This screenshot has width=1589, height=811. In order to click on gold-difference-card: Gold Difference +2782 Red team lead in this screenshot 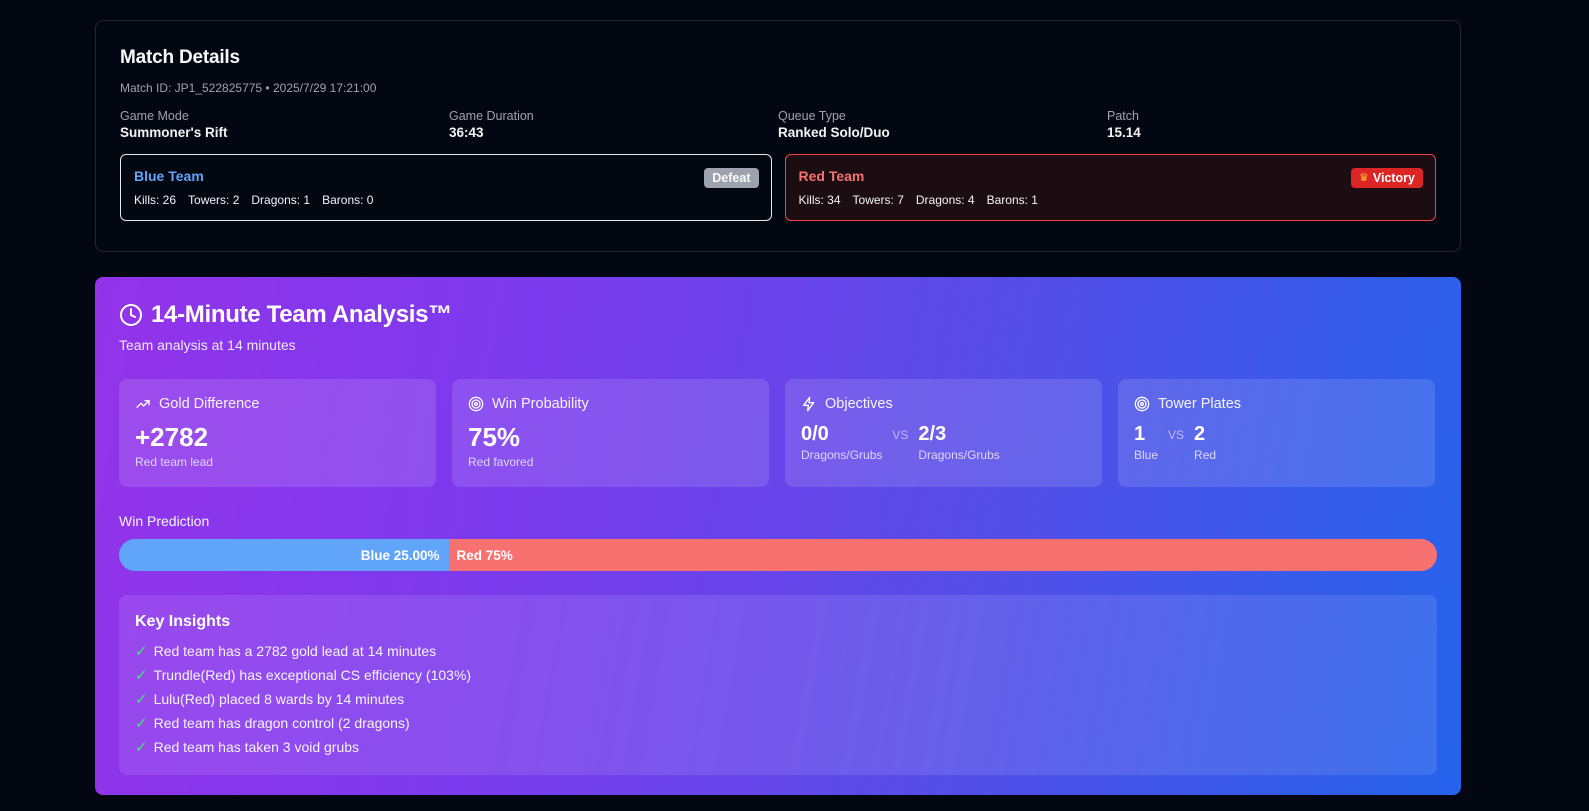, I will do `click(277, 433)`.